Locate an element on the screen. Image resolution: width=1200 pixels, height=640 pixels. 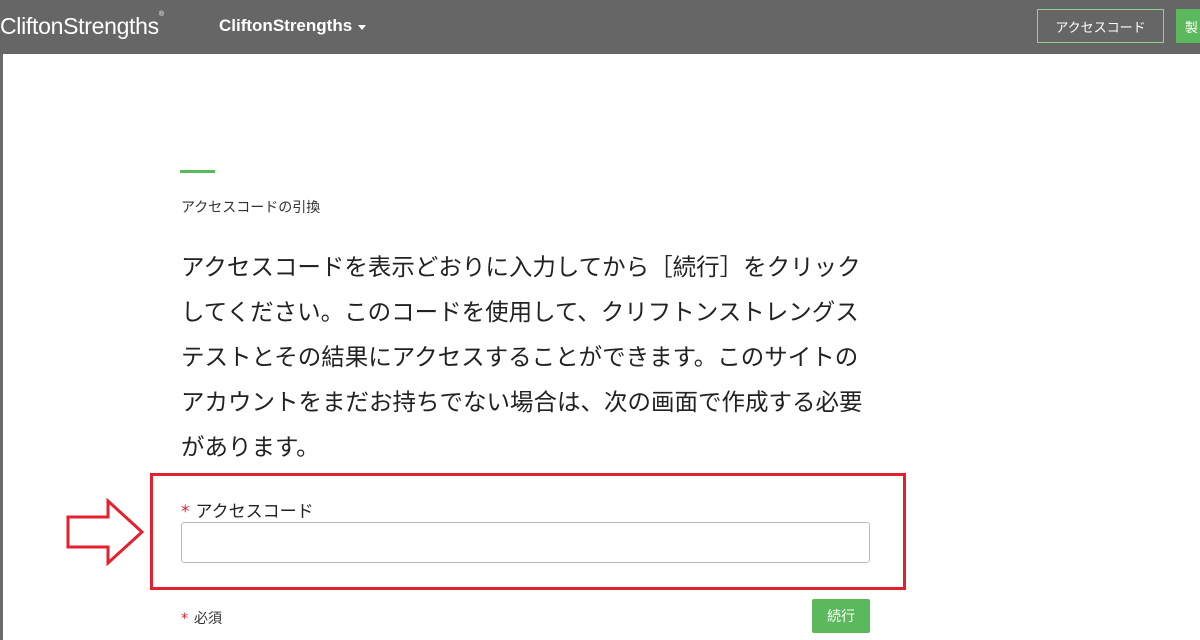
logo-text: CliftonStrengths is located at coordinates (79, 26).